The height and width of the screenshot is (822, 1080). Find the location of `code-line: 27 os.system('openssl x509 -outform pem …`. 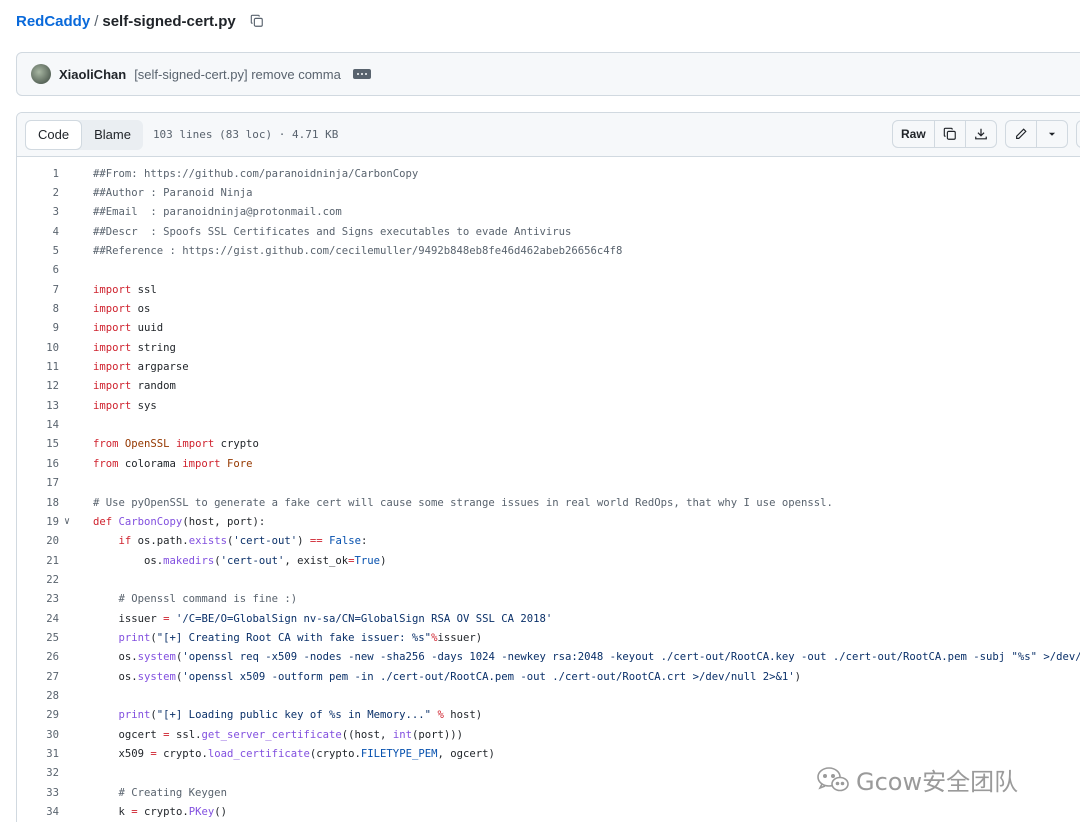

code-line: 27 os.system('openssl x509 -outform pem … is located at coordinates (548, 676).